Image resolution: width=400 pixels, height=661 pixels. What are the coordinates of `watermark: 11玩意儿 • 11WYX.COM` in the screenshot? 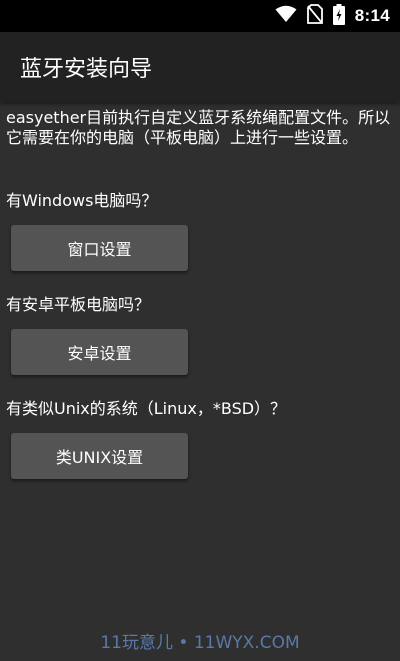 It's located at (200, 643).